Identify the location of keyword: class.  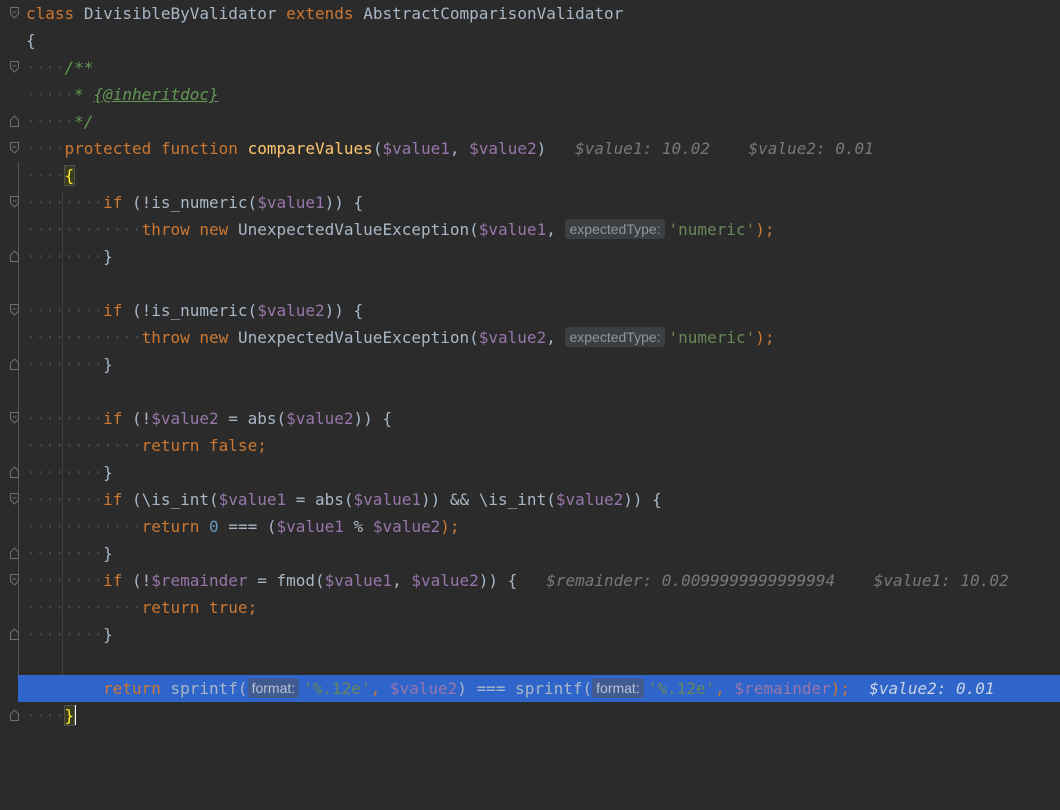
(50, 13).